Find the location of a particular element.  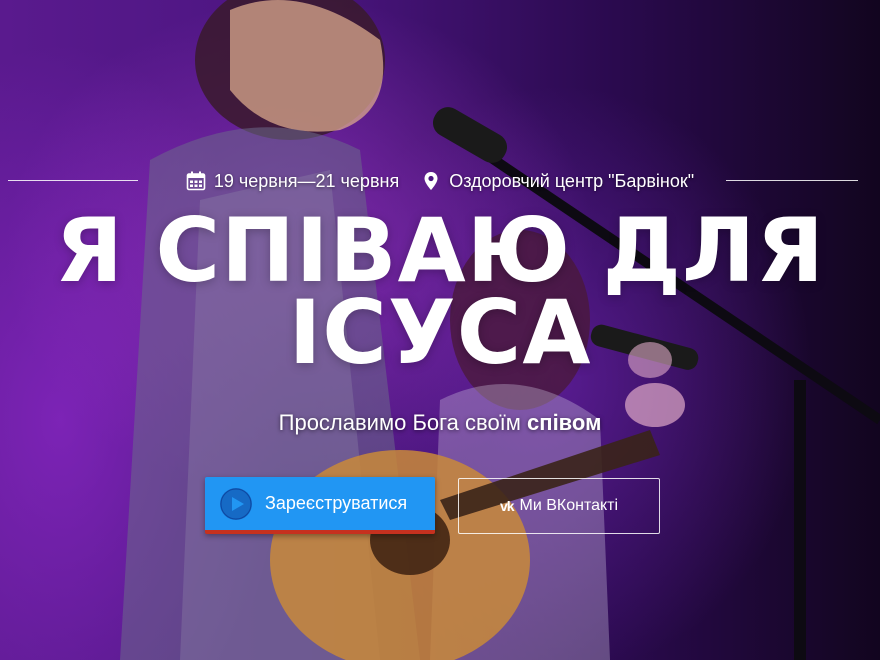

play-circle-icon is located at coordinates (236, 503).